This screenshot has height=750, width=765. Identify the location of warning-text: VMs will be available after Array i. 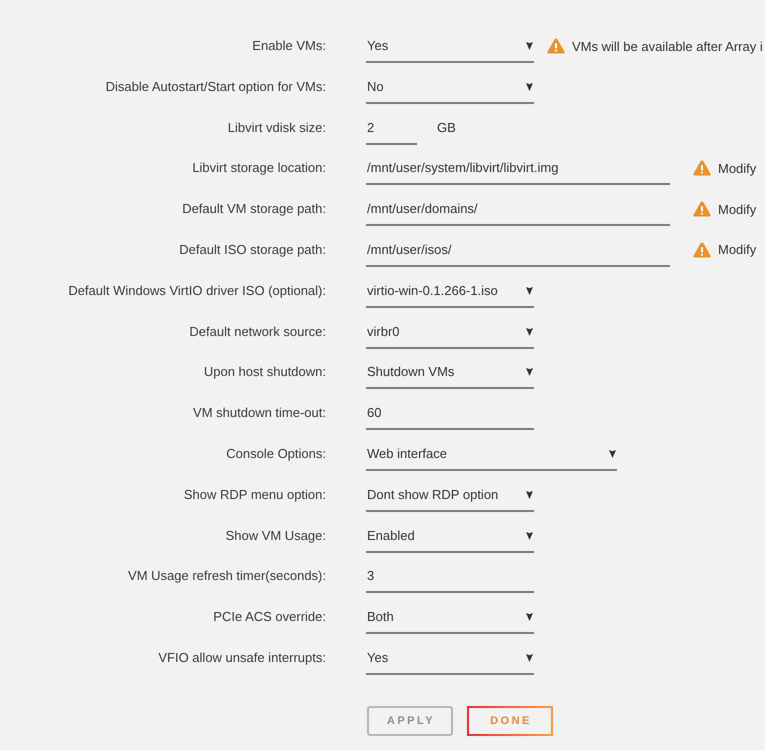
(667, 46).